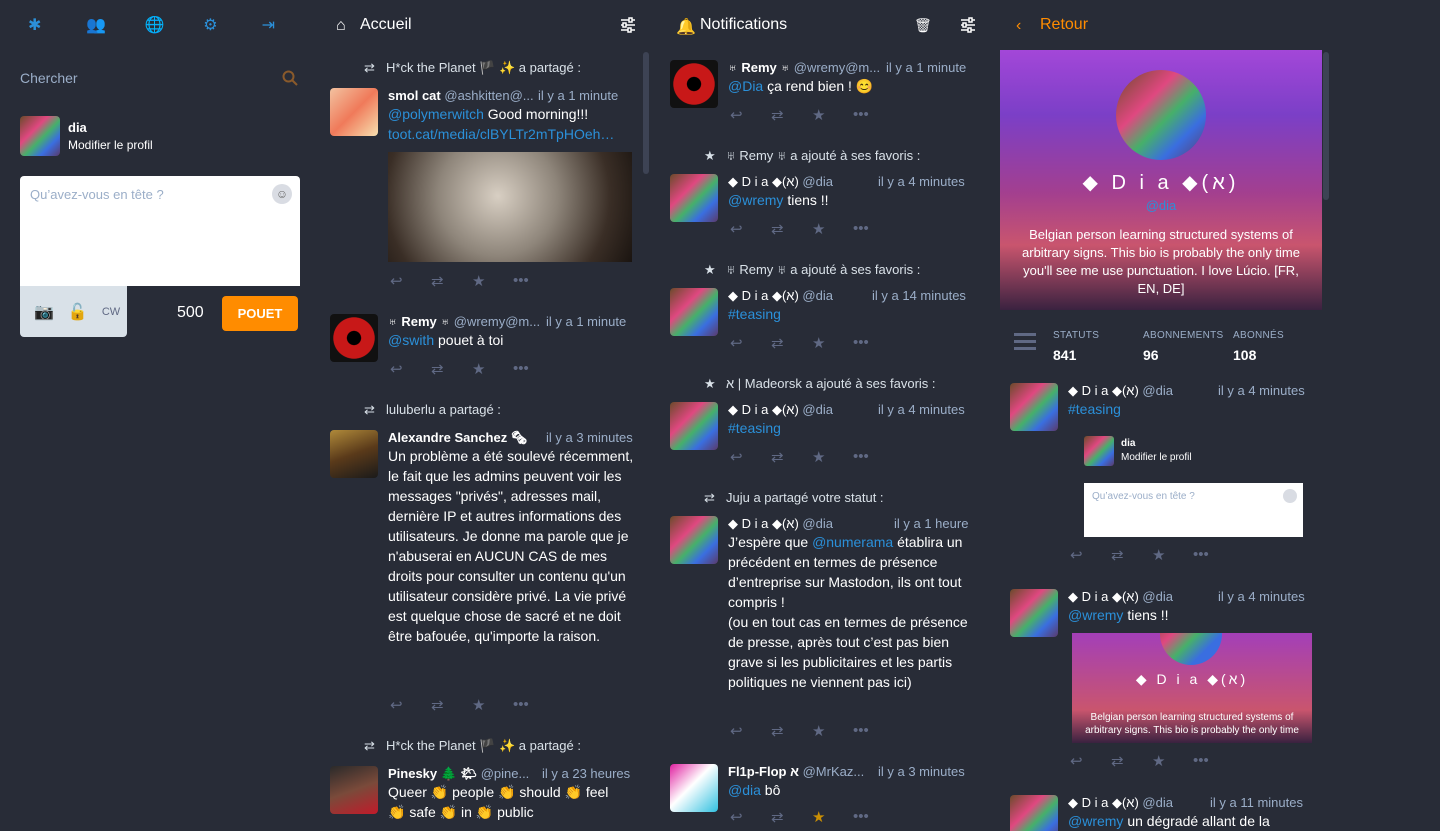  I want to click on lock-icon: 🔓, so click(78, 312).